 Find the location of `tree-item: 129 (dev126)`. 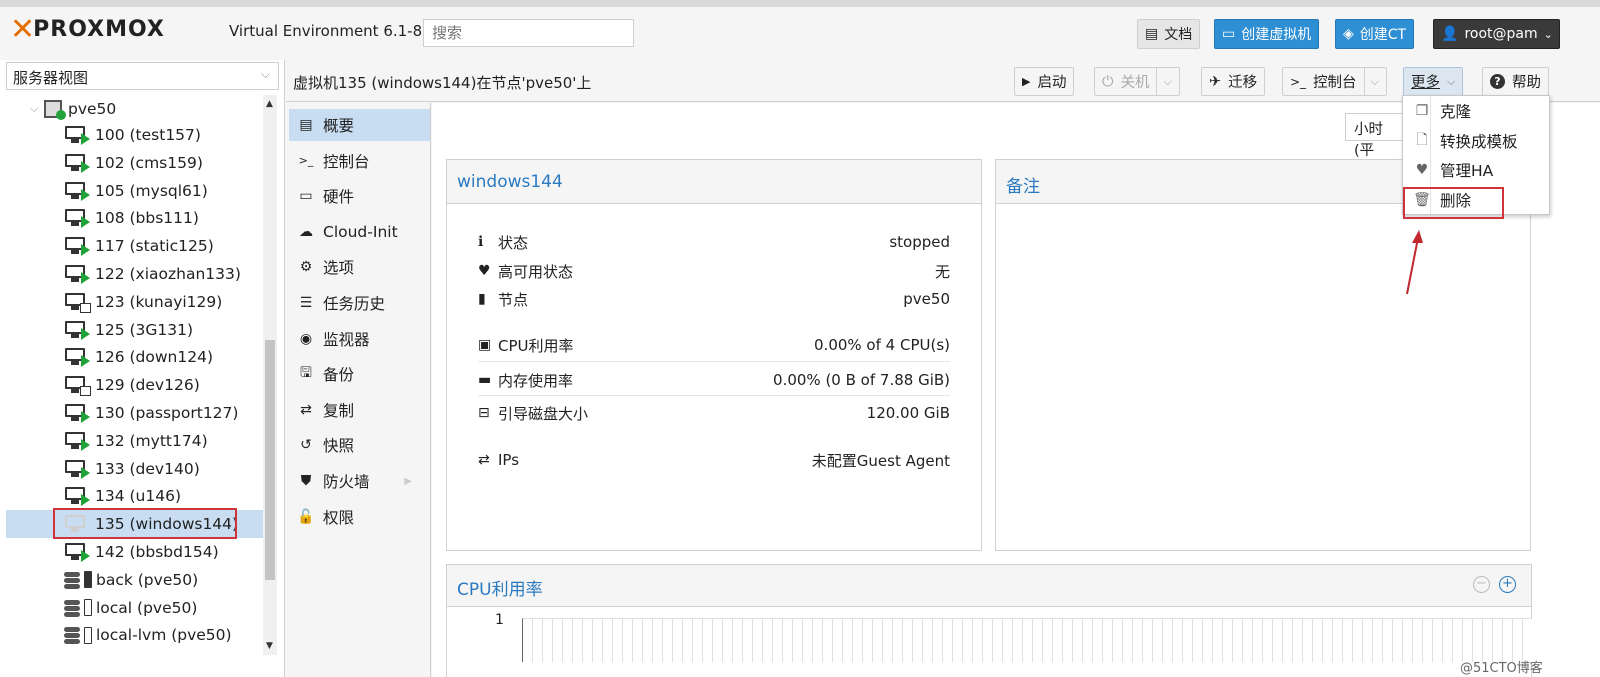

tree-item: 129 (dev126) is located at coordinates (134, 385).